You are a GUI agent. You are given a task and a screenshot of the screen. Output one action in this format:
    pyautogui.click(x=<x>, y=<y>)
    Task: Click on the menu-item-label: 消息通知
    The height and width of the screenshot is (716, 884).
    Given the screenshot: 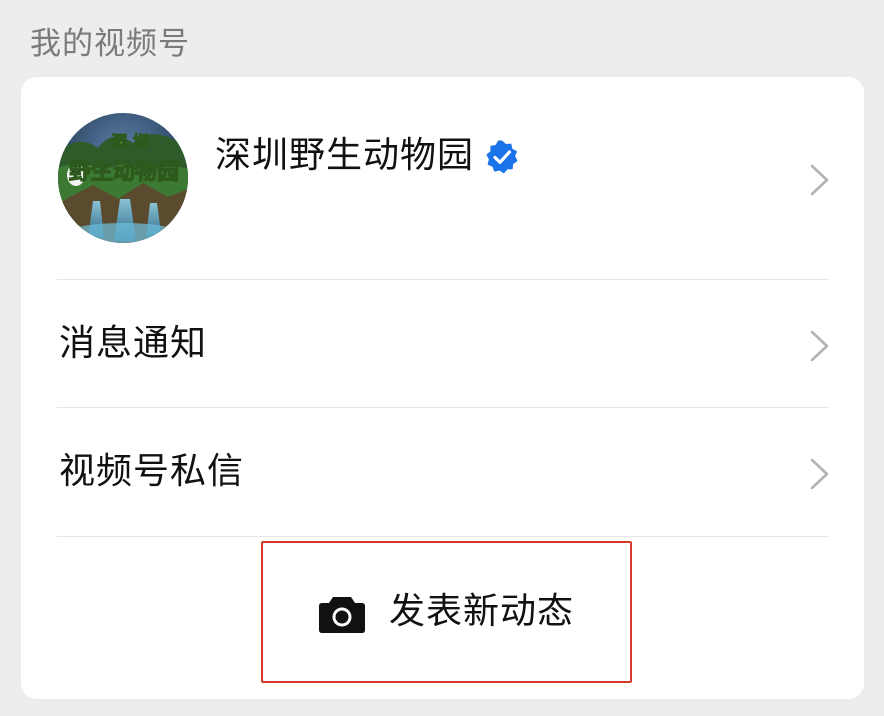 What is the action you would take?
    pyautogui.click(x=133, y=343)
    